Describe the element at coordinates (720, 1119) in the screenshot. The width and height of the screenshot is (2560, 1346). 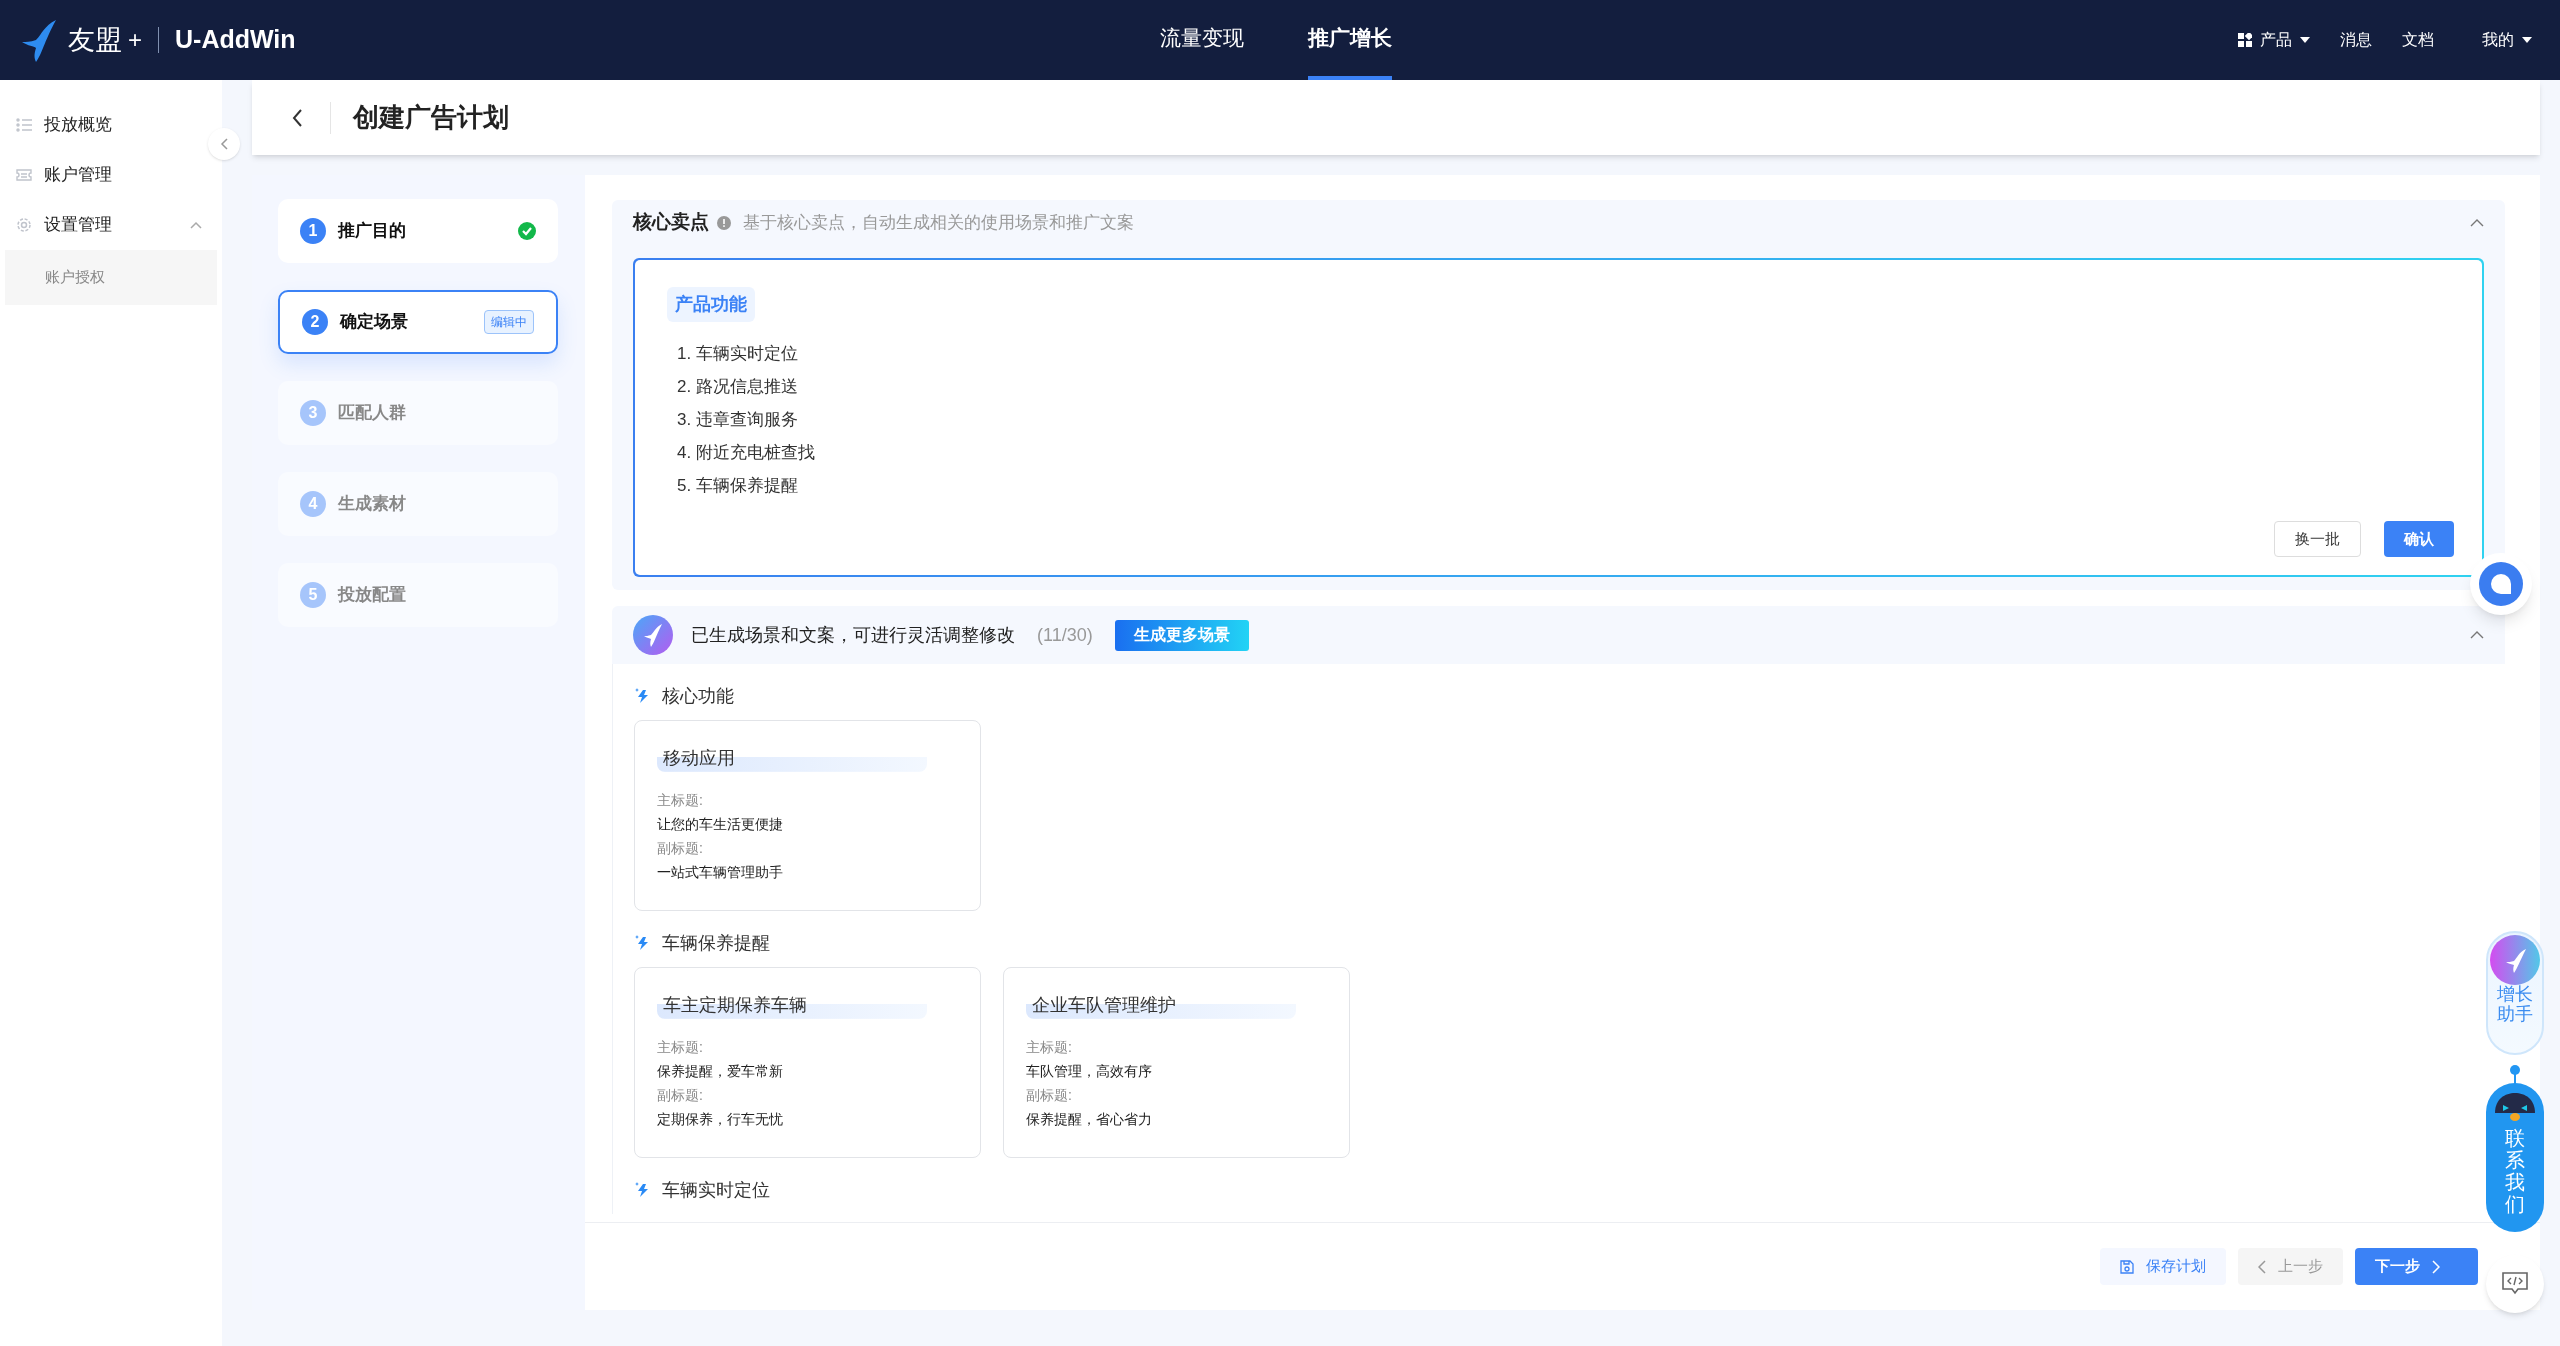
I see `subtitle-text: 定期保养，行车无忧` at that location.